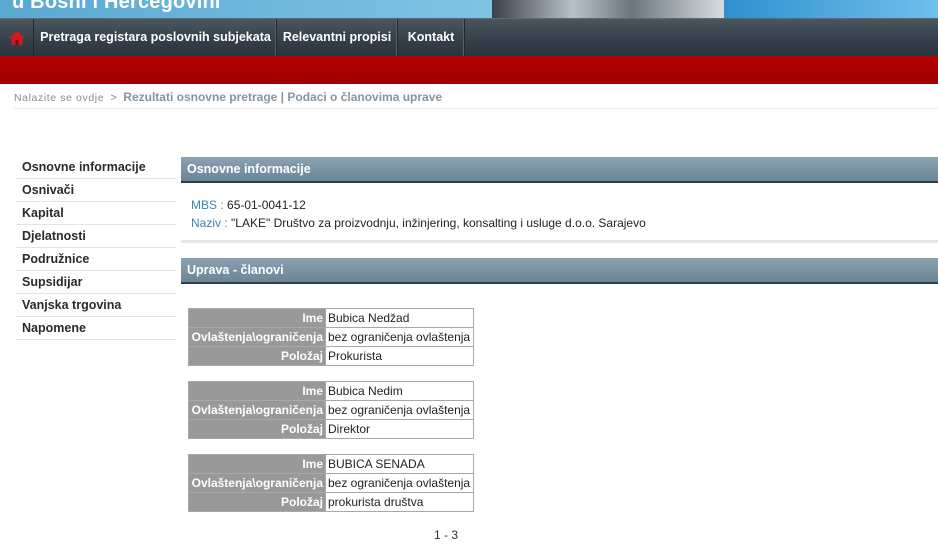  I want to click on section-header-management: Uprava - članovi, so click(559, 271).